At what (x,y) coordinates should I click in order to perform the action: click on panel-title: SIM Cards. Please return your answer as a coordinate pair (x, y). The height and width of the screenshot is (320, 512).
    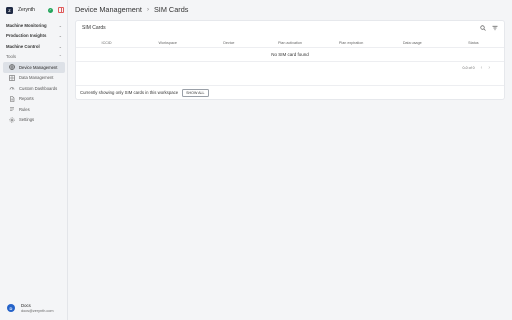
    Looking at the image, I should click on (94, 27).